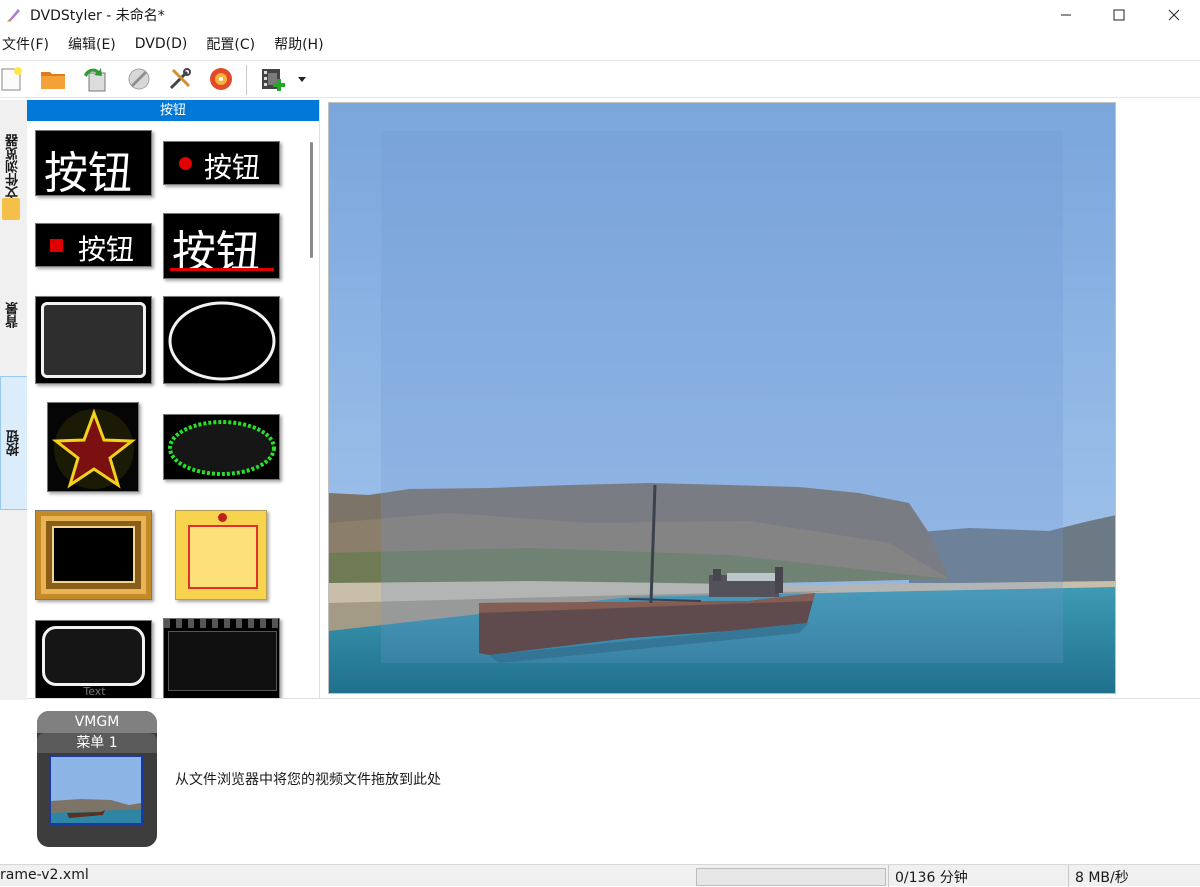 This screenshot has width=1200, height=887. What do you see at coordinates (185, 163) in the screenshot?
I see `red-dot-icon` at bounding box center [185, 163].